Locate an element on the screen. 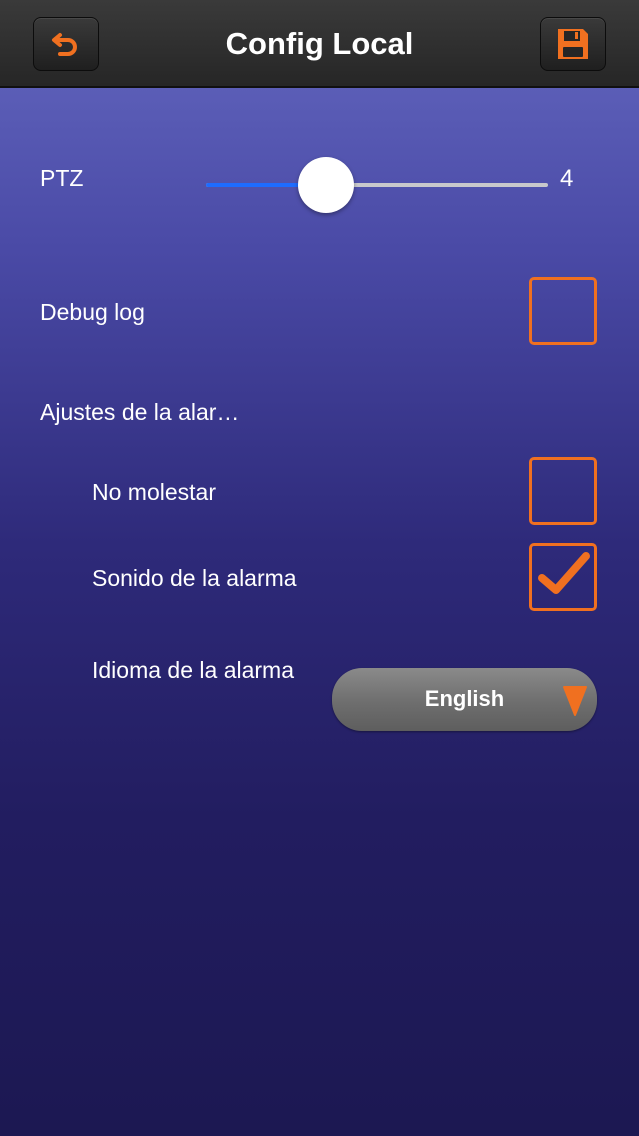 The height and width of the screenshot is (1136, 639). alarm-language-dropdown: English is located at coordinates (464, 699).